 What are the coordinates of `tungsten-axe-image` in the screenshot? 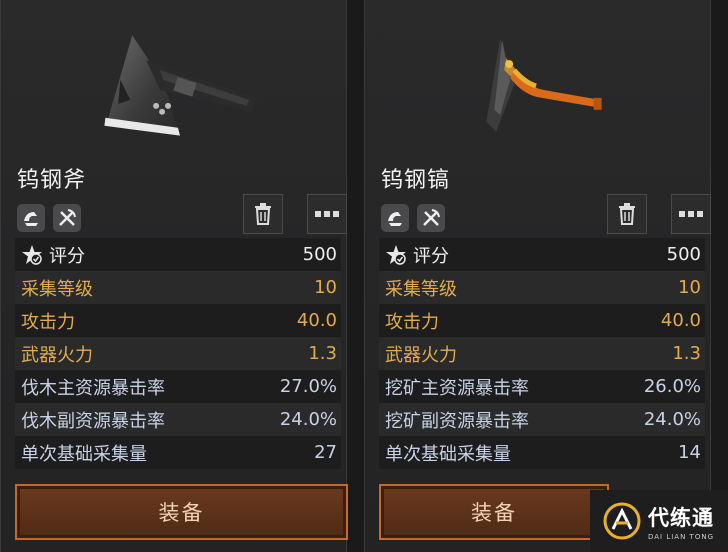 It's located at (181, 85).